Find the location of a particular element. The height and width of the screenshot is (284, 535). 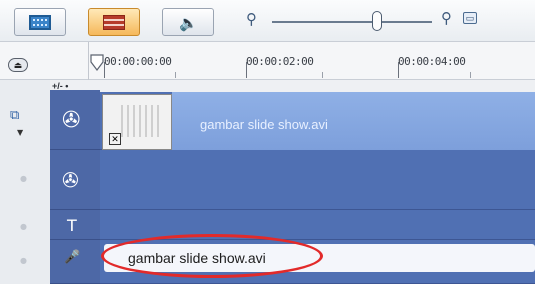

ruler-tick-label: 00:00:00:00 is located at coordinates (138, 61).